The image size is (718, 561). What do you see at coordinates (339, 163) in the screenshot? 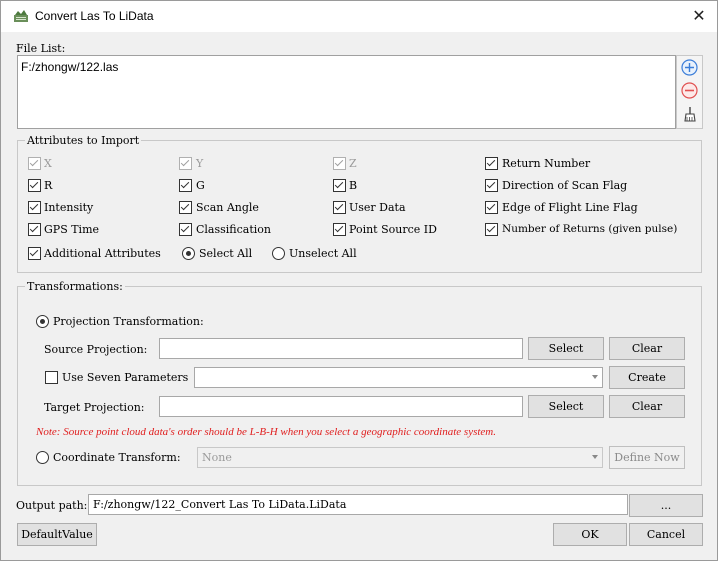
I see `checkbox-z` at bounding box center [339, 163].